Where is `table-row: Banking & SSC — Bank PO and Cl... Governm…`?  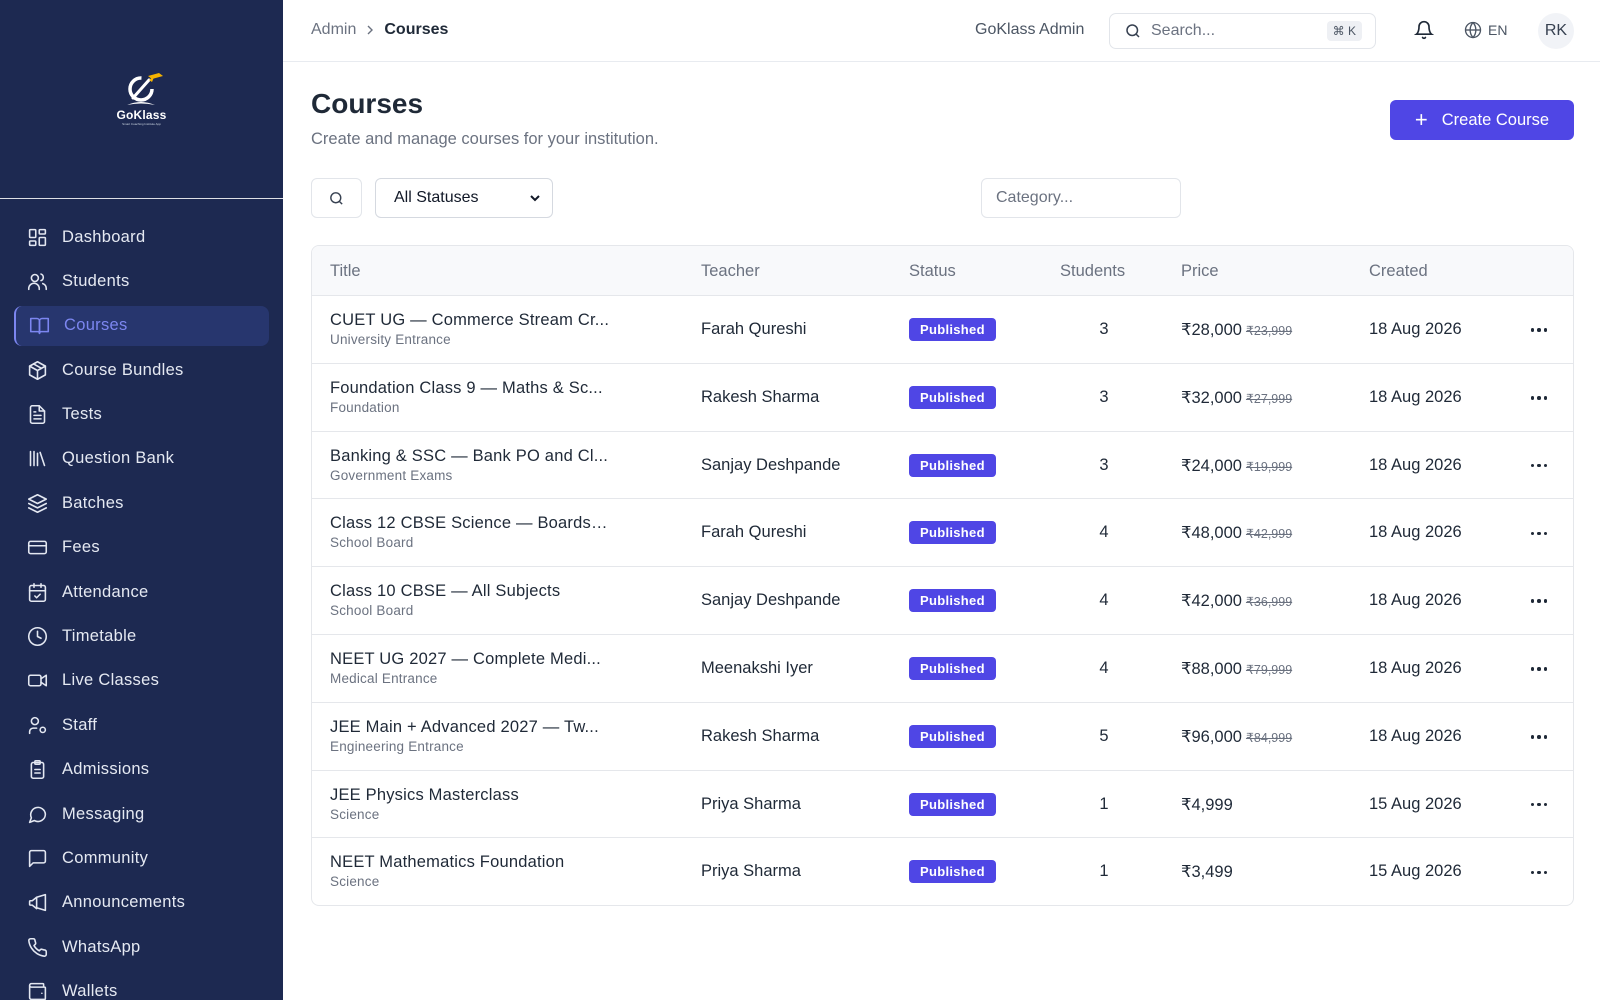 table-row: Banking & SSC — Bank PO and Cl... Governm… is located at coordinates (942, 466).